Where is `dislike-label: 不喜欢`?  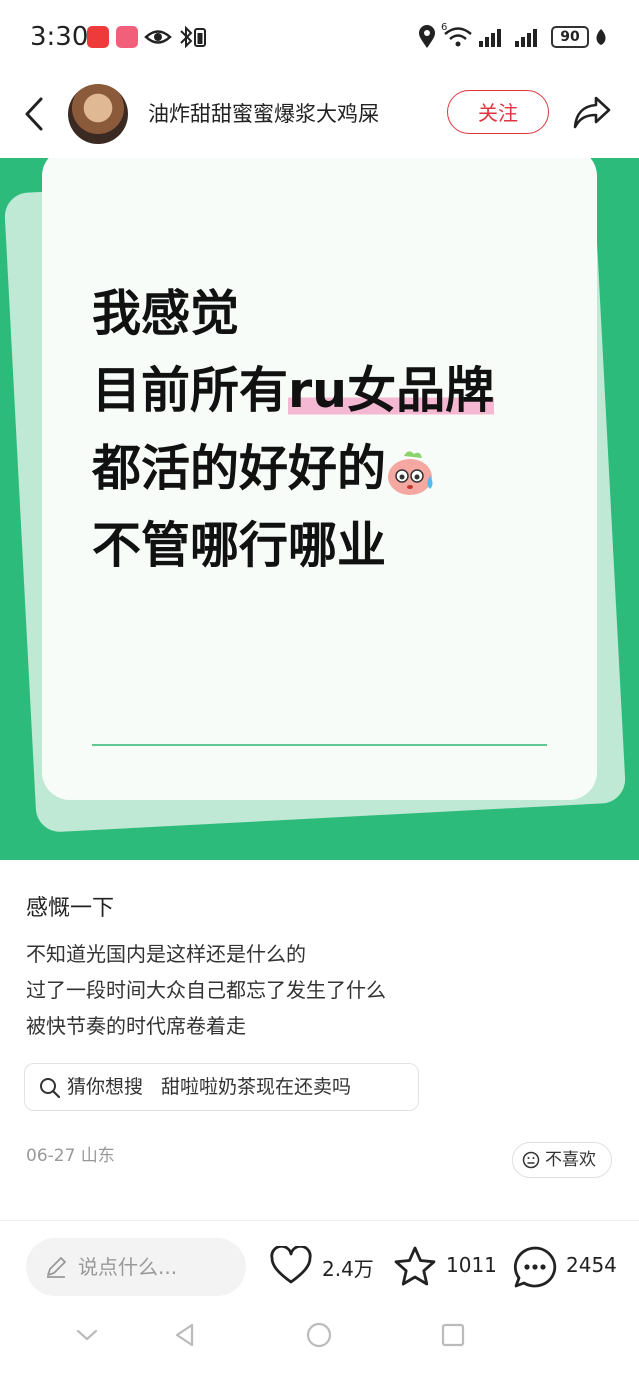 dislike-label: 不喜欢 is located at coordinates (570, 1160).